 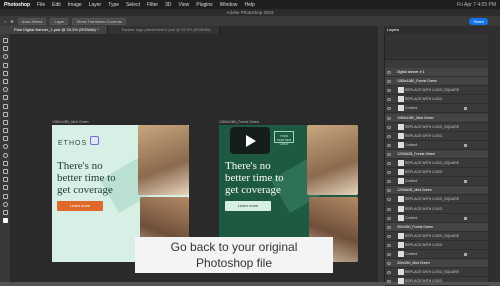 What do you see at coordinates (436, 30) in the screenshot?
I see `layers-panel-tab: Layers` at bounding box center [436, 30].